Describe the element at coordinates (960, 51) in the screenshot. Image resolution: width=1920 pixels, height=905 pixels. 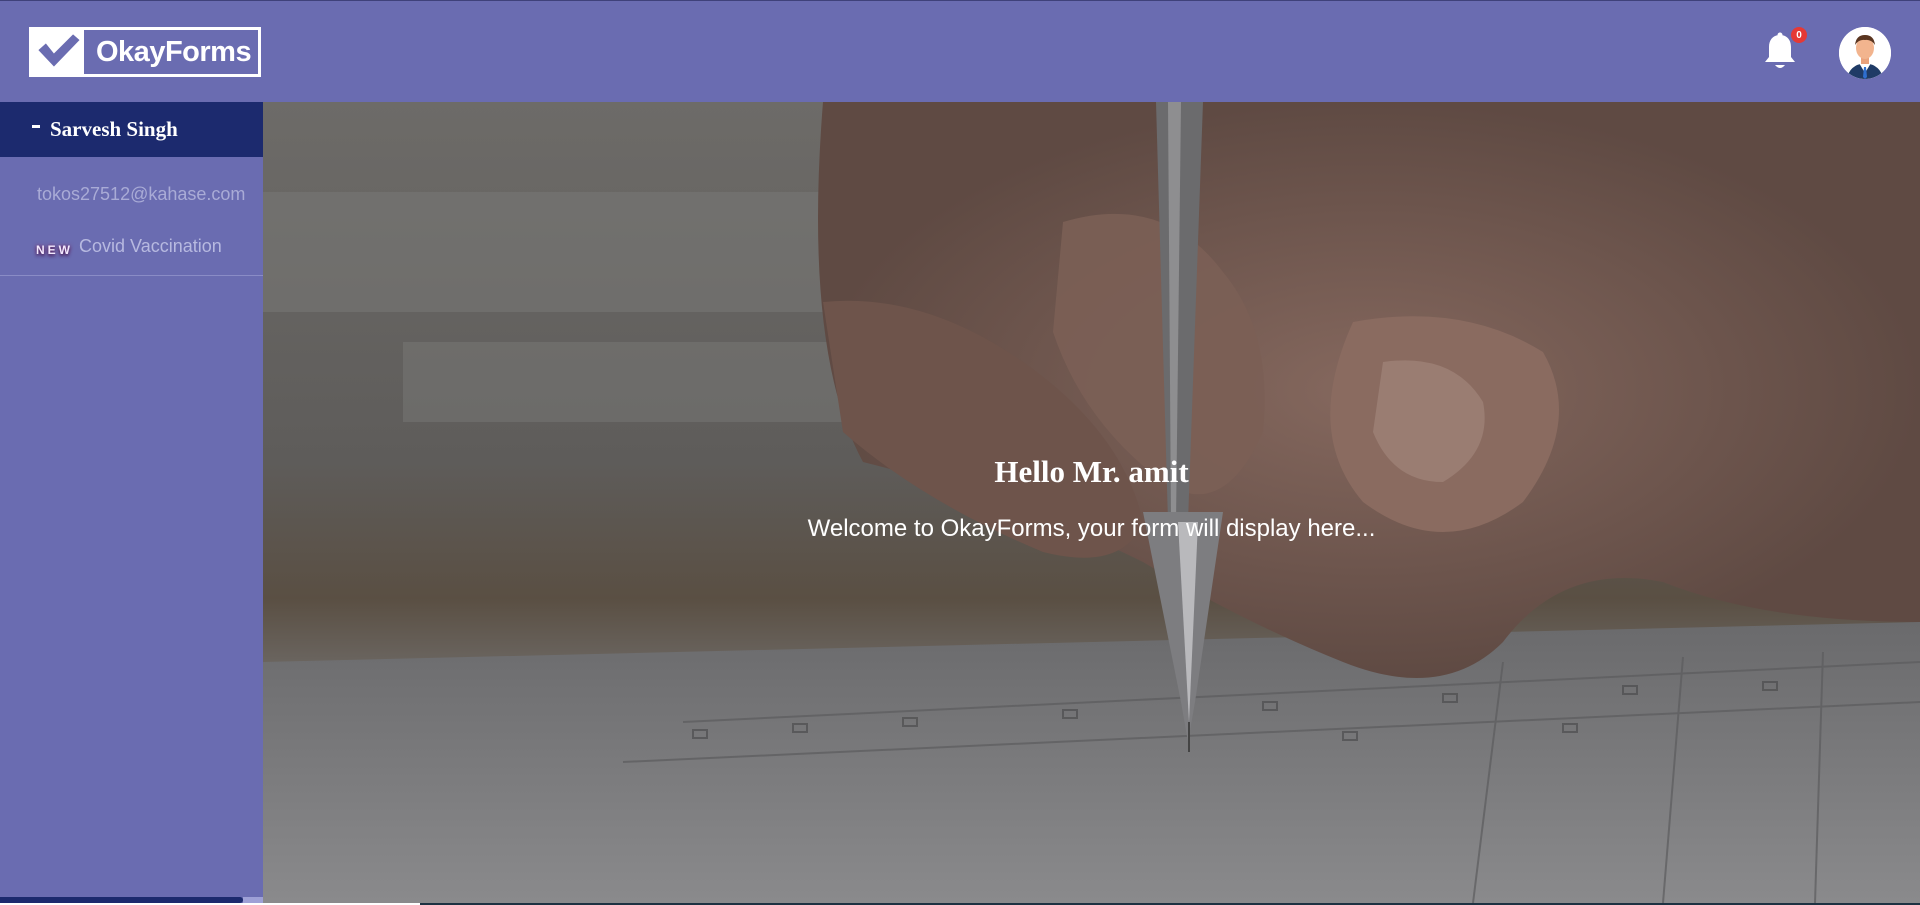
I see `top-navbar: OkayForms 0` at that location.